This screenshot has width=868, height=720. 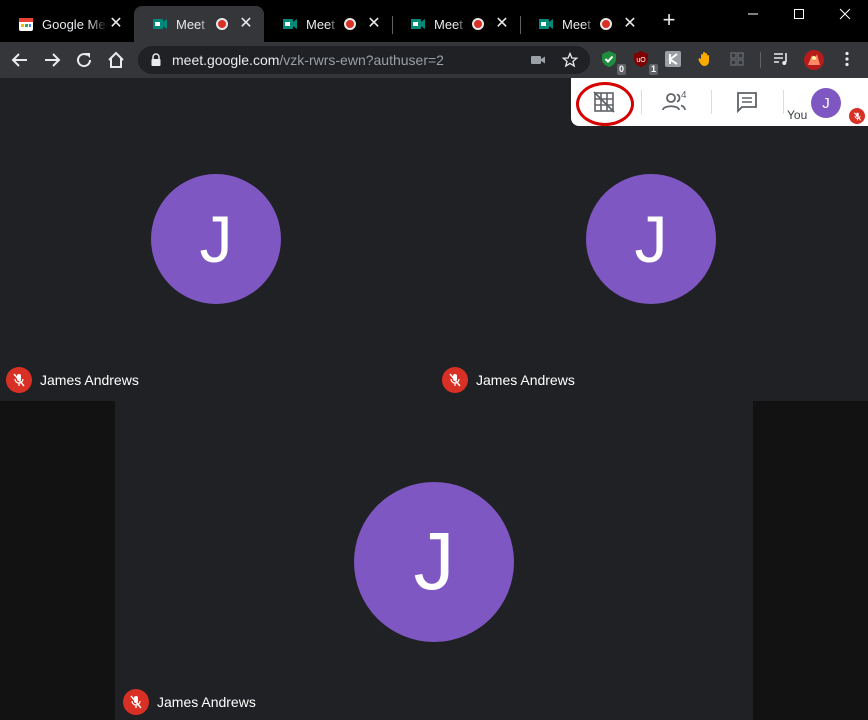 I want to click on close-icon, so click(x=845, y=14).